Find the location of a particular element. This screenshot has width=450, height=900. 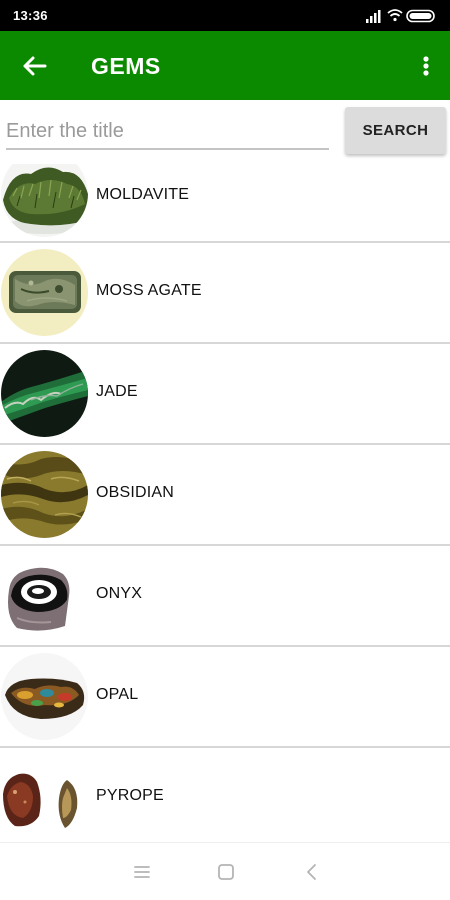

search-input is located at coordinates (167, 132).